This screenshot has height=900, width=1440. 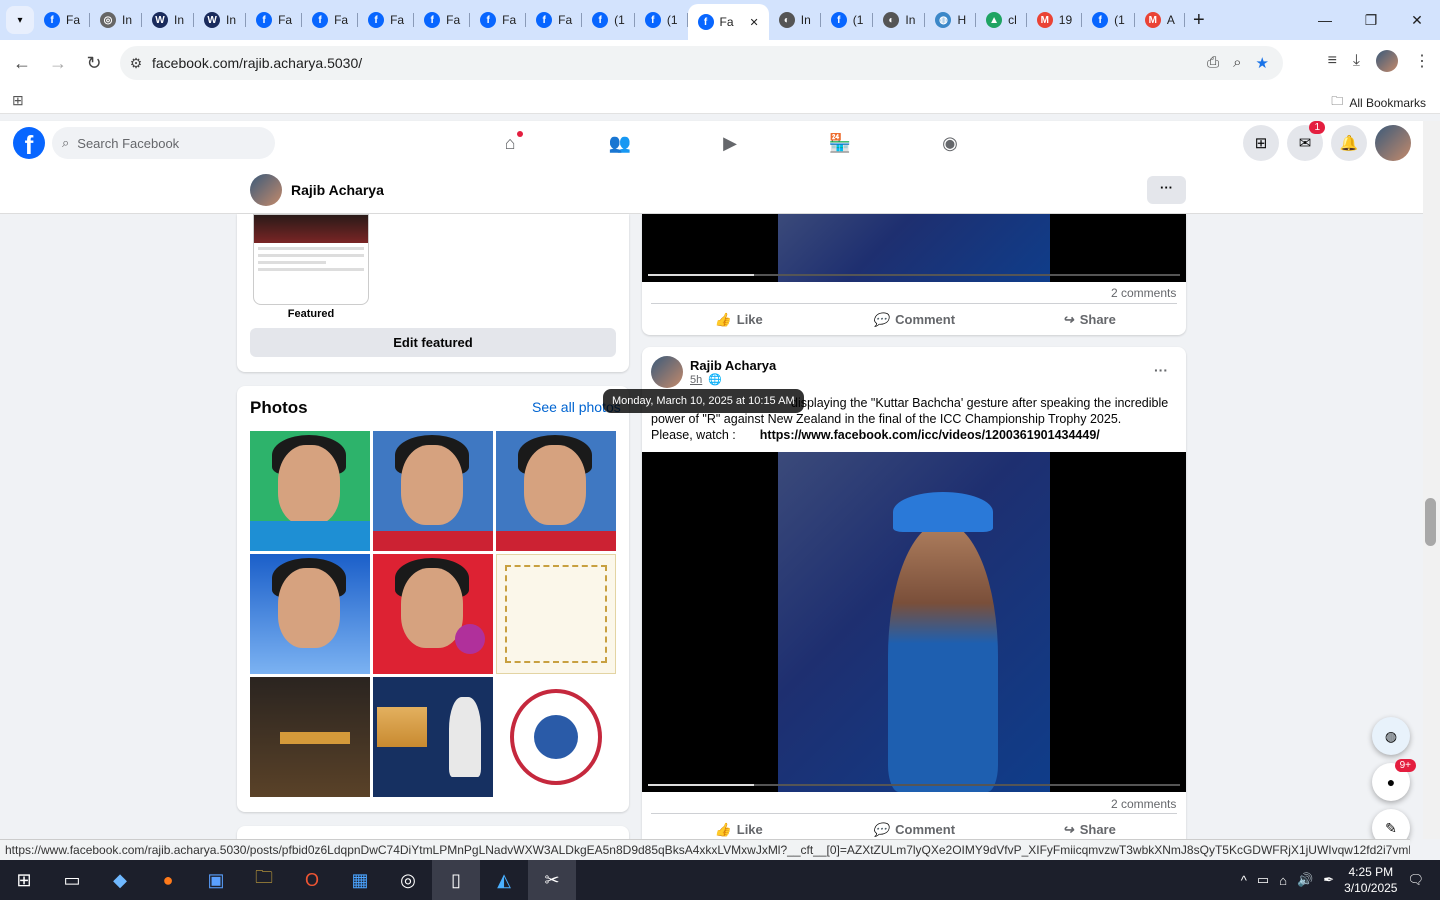 What do you see at coordinates (1332, 61) in the screenshot?
I see `media-icon: ≡` at bounding box center [1332, 61].